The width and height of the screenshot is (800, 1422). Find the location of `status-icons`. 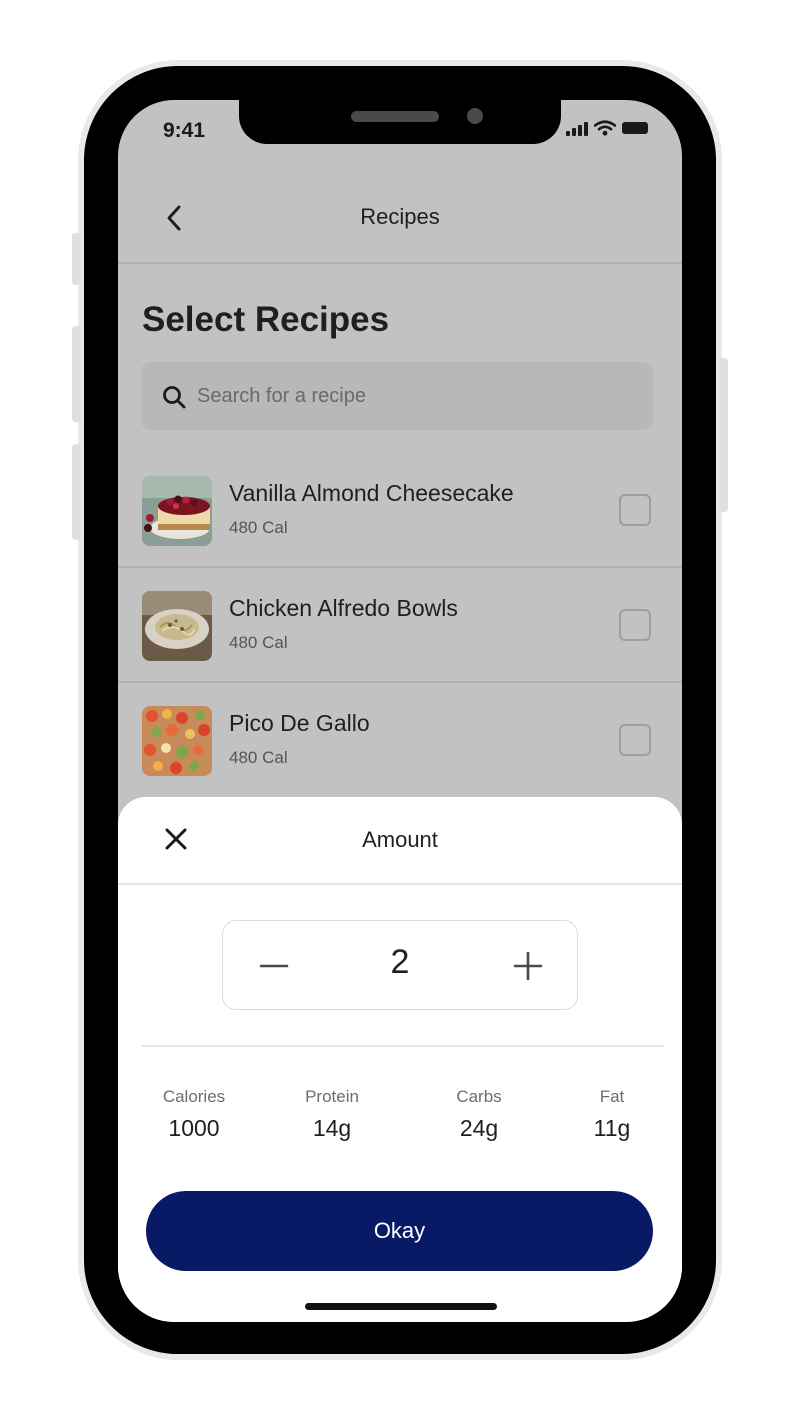

status-icons is located at coordinates (607, 128).